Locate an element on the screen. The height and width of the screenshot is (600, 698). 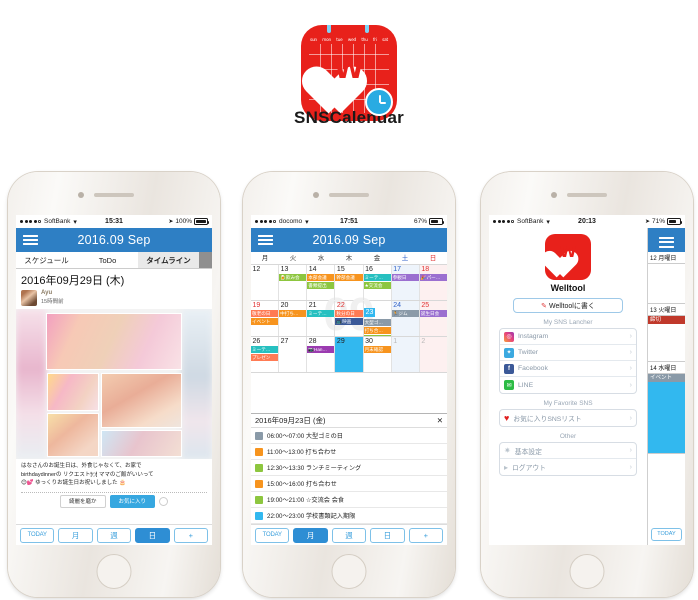
post-photo-collage is located at coordinates (114, 384).